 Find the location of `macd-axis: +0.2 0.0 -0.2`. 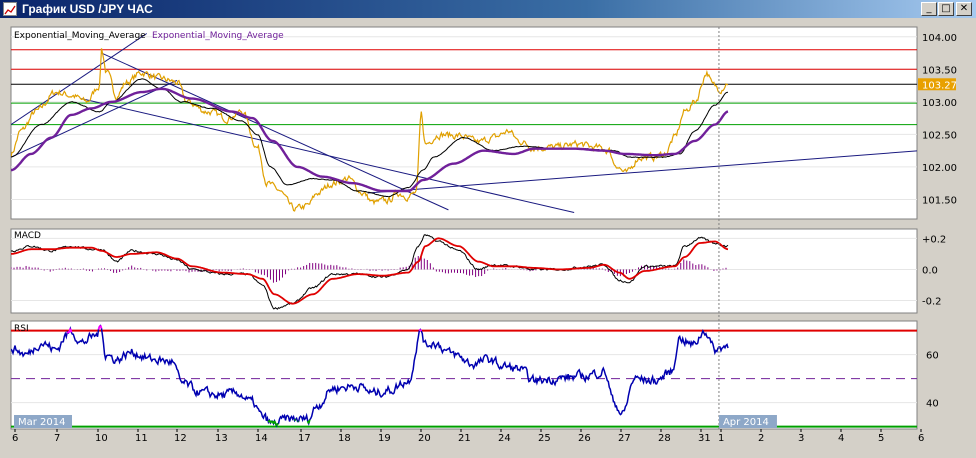

macd-axis: +0.2 0.0 -0.2 is located at coordinates (934, 270).